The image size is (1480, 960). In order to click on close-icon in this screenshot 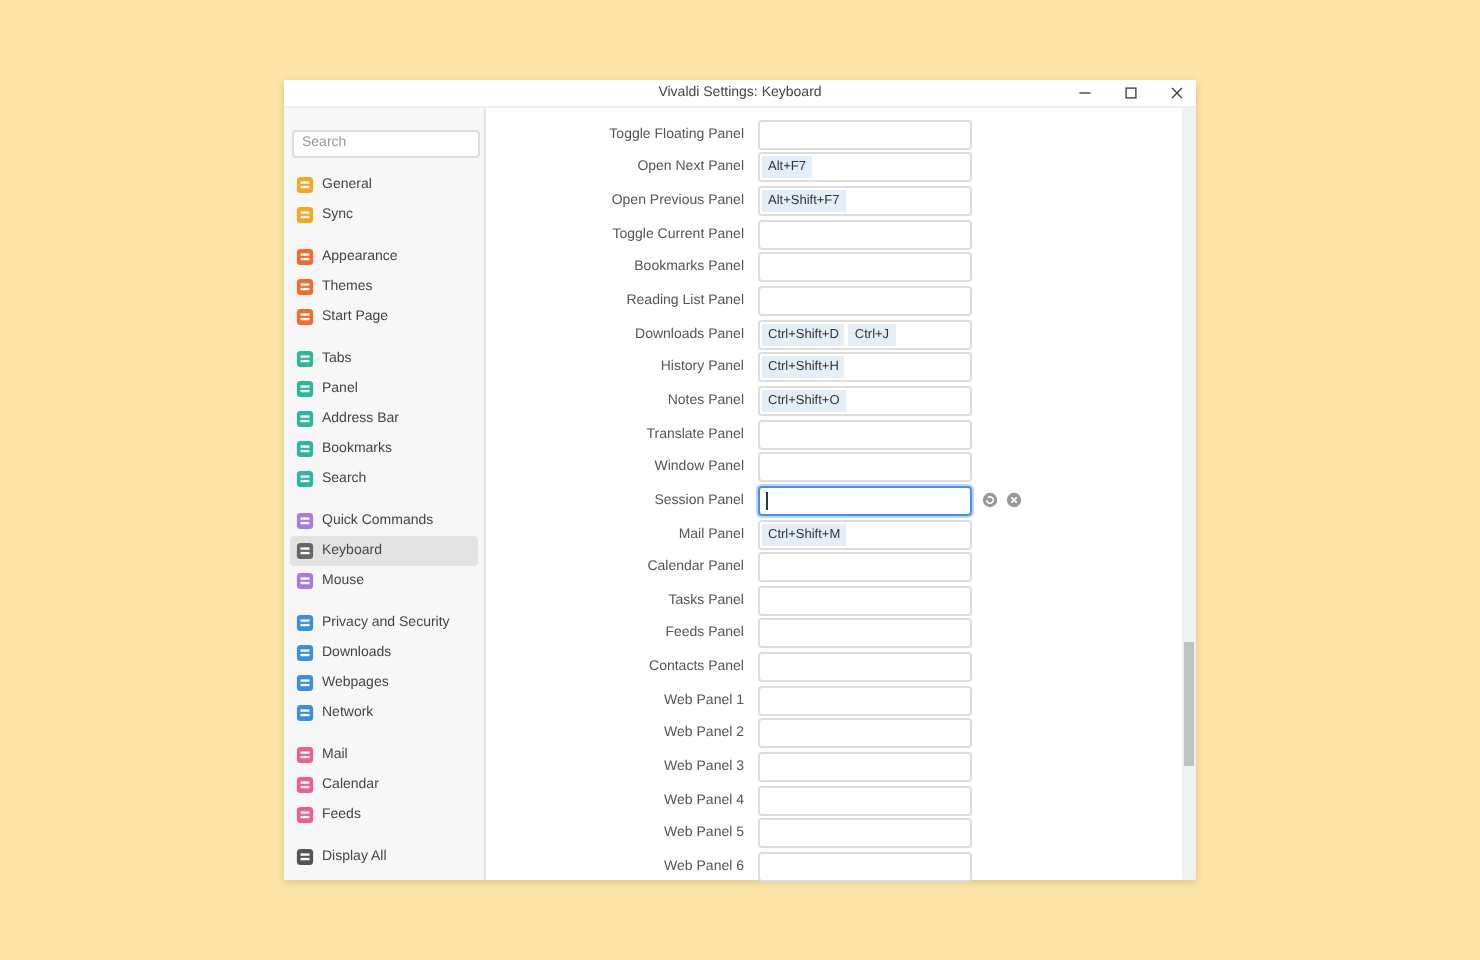, I will do `click(1177, 93)`.